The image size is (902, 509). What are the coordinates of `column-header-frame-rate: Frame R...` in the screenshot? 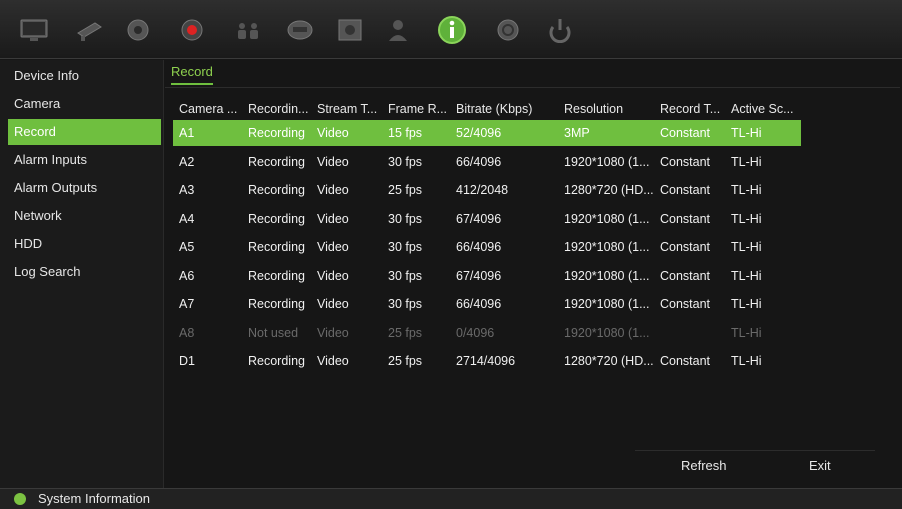 It's located at (417, 109).